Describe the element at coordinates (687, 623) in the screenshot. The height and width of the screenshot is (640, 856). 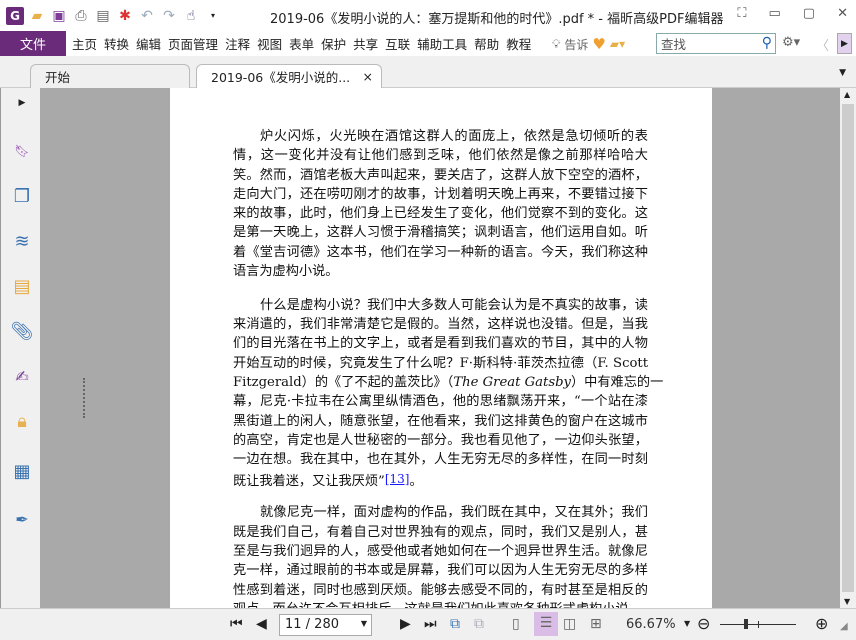
I see `zoom-dropdown-icon: ▼` at that location.